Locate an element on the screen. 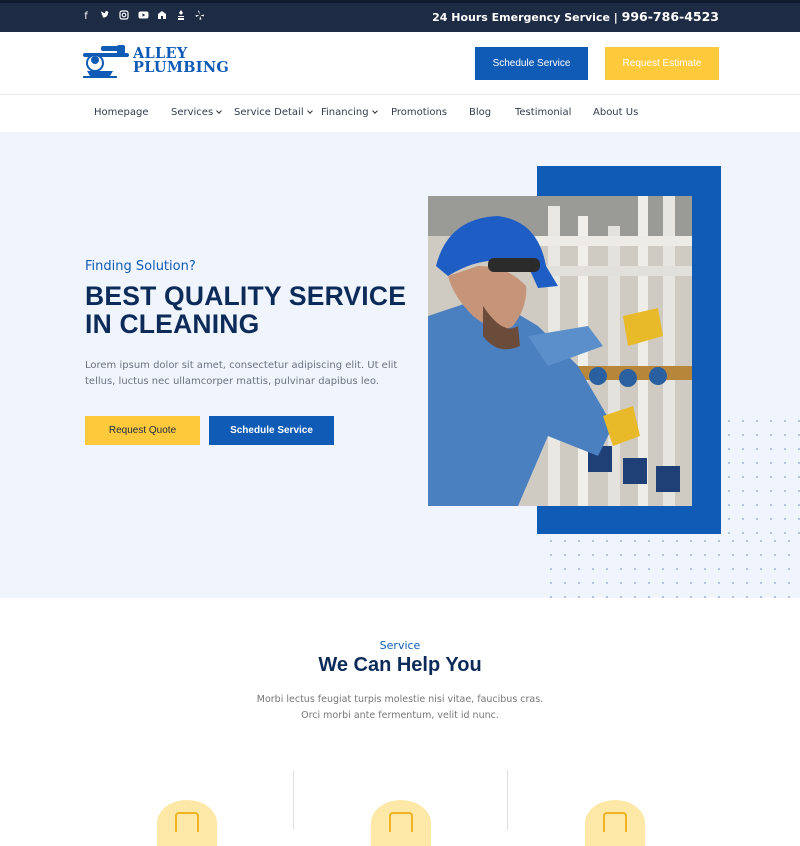  hero-title-line2: IN CLEANING is located at coordinates (172, 324).